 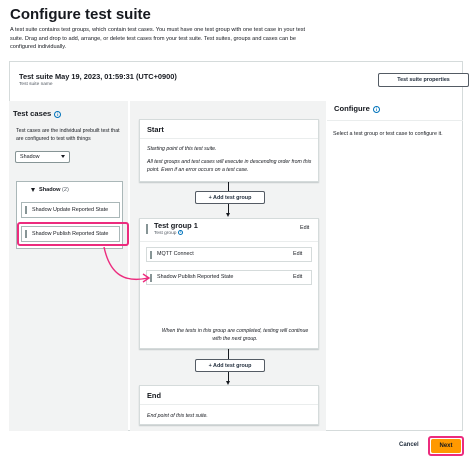 I want to click on next-button-highlight, so click(x=446, y=446).